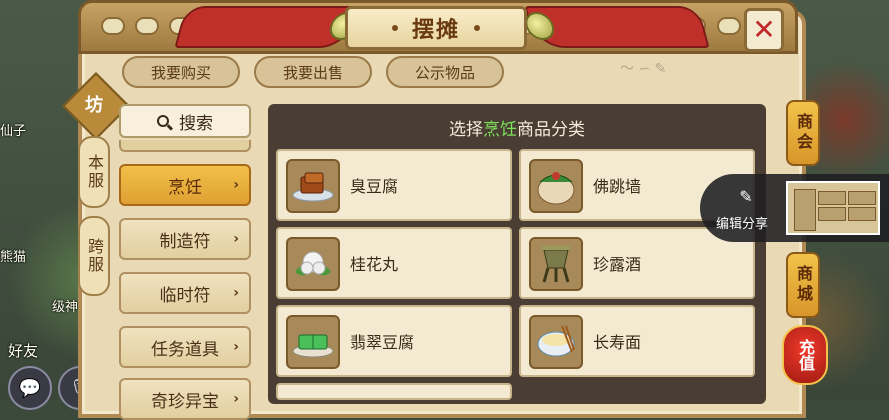 The image size is (889, 420). What do you see at coordinates (185, 187) in the screenshot?
I see `category-label: 烹饪` at bounding box center [185, 187].